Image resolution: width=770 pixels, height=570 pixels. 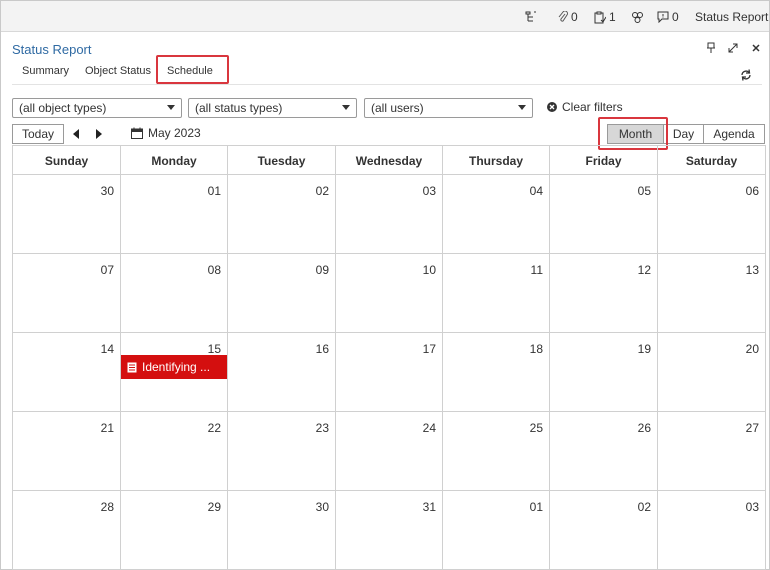 What do you see at coordinates (711, 372) in the screenshot?
I see `calendar-day-cell: 20` at bounding box center [711, 372].